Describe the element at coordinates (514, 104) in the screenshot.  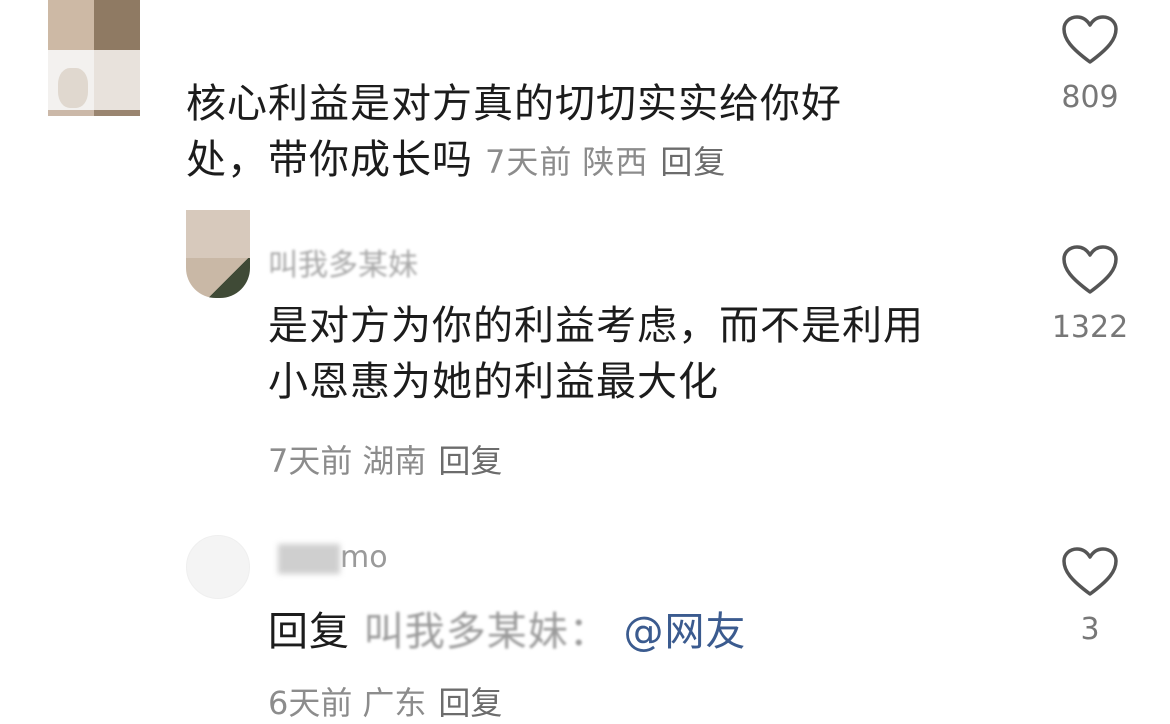
I see `comment-text-line: 核心利益是对方真的切切实实给你好` at that location.